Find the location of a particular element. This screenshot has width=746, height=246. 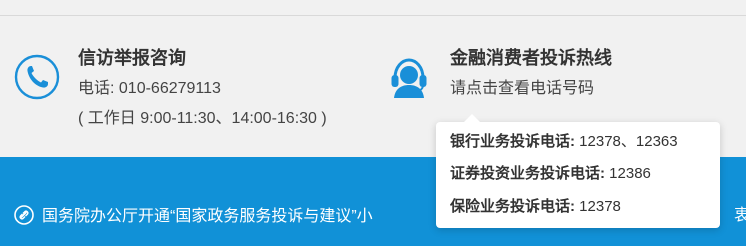

popup-row-bank: 银行业务投诉电话: 12378、12363 is located at coordinates (564, 142).